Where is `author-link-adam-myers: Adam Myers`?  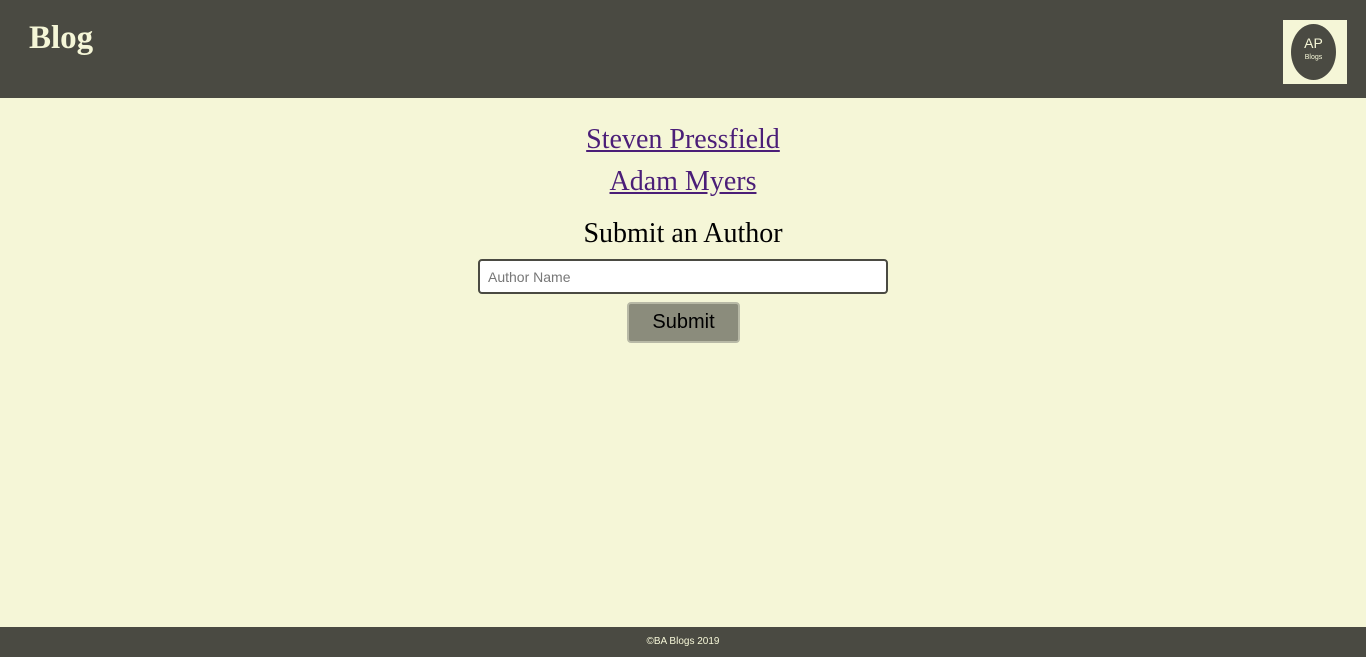
author-link-adam-myers: Adam Myers is located at coordinates (683, 181).